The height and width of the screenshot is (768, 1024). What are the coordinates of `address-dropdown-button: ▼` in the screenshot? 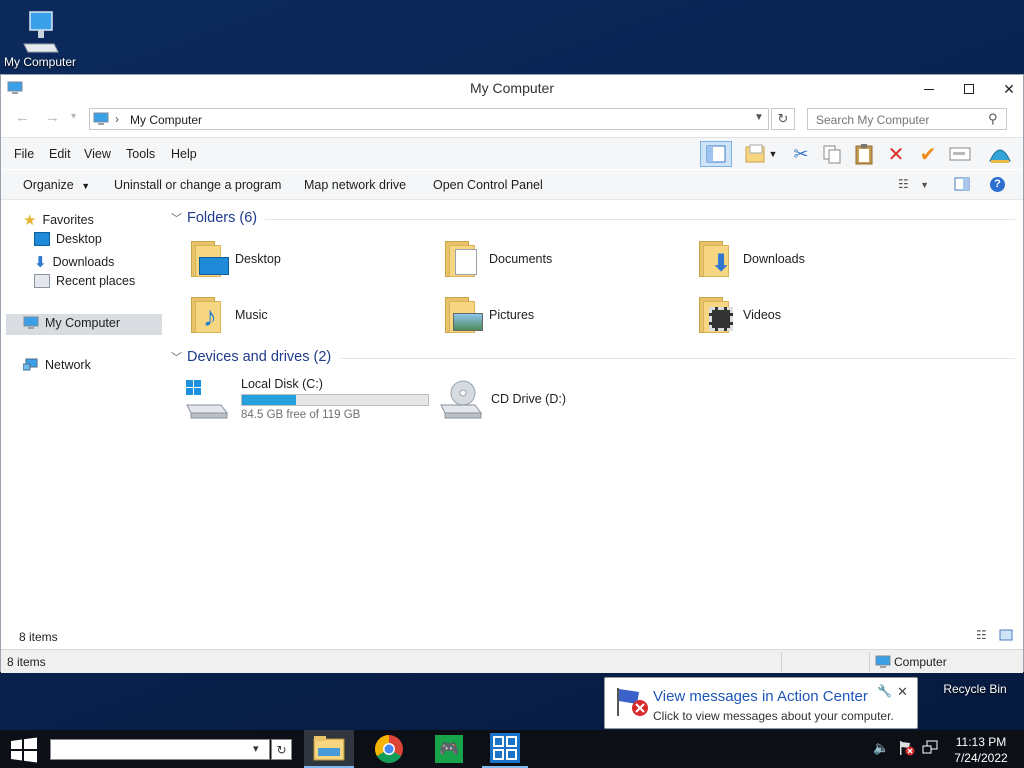 It's located at (759, 117).